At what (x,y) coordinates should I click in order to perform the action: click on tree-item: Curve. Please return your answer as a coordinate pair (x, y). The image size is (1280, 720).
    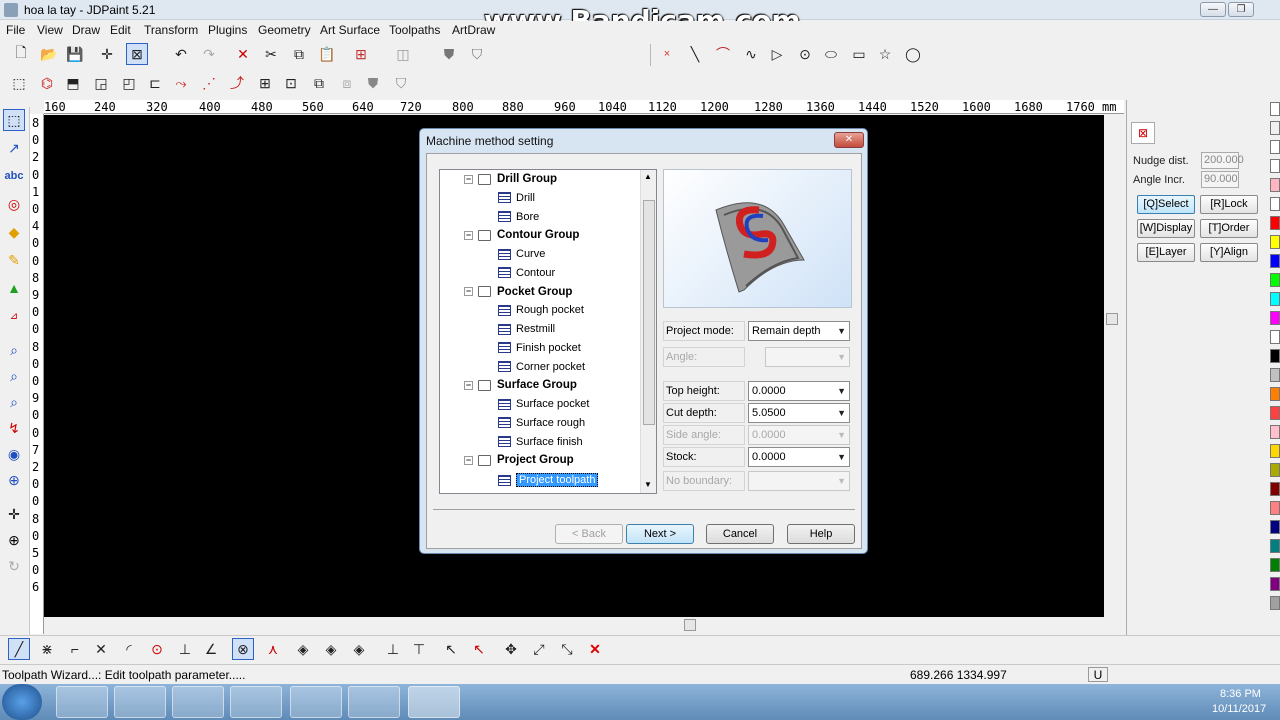
    Looking at the image, I should click on (521, 254).